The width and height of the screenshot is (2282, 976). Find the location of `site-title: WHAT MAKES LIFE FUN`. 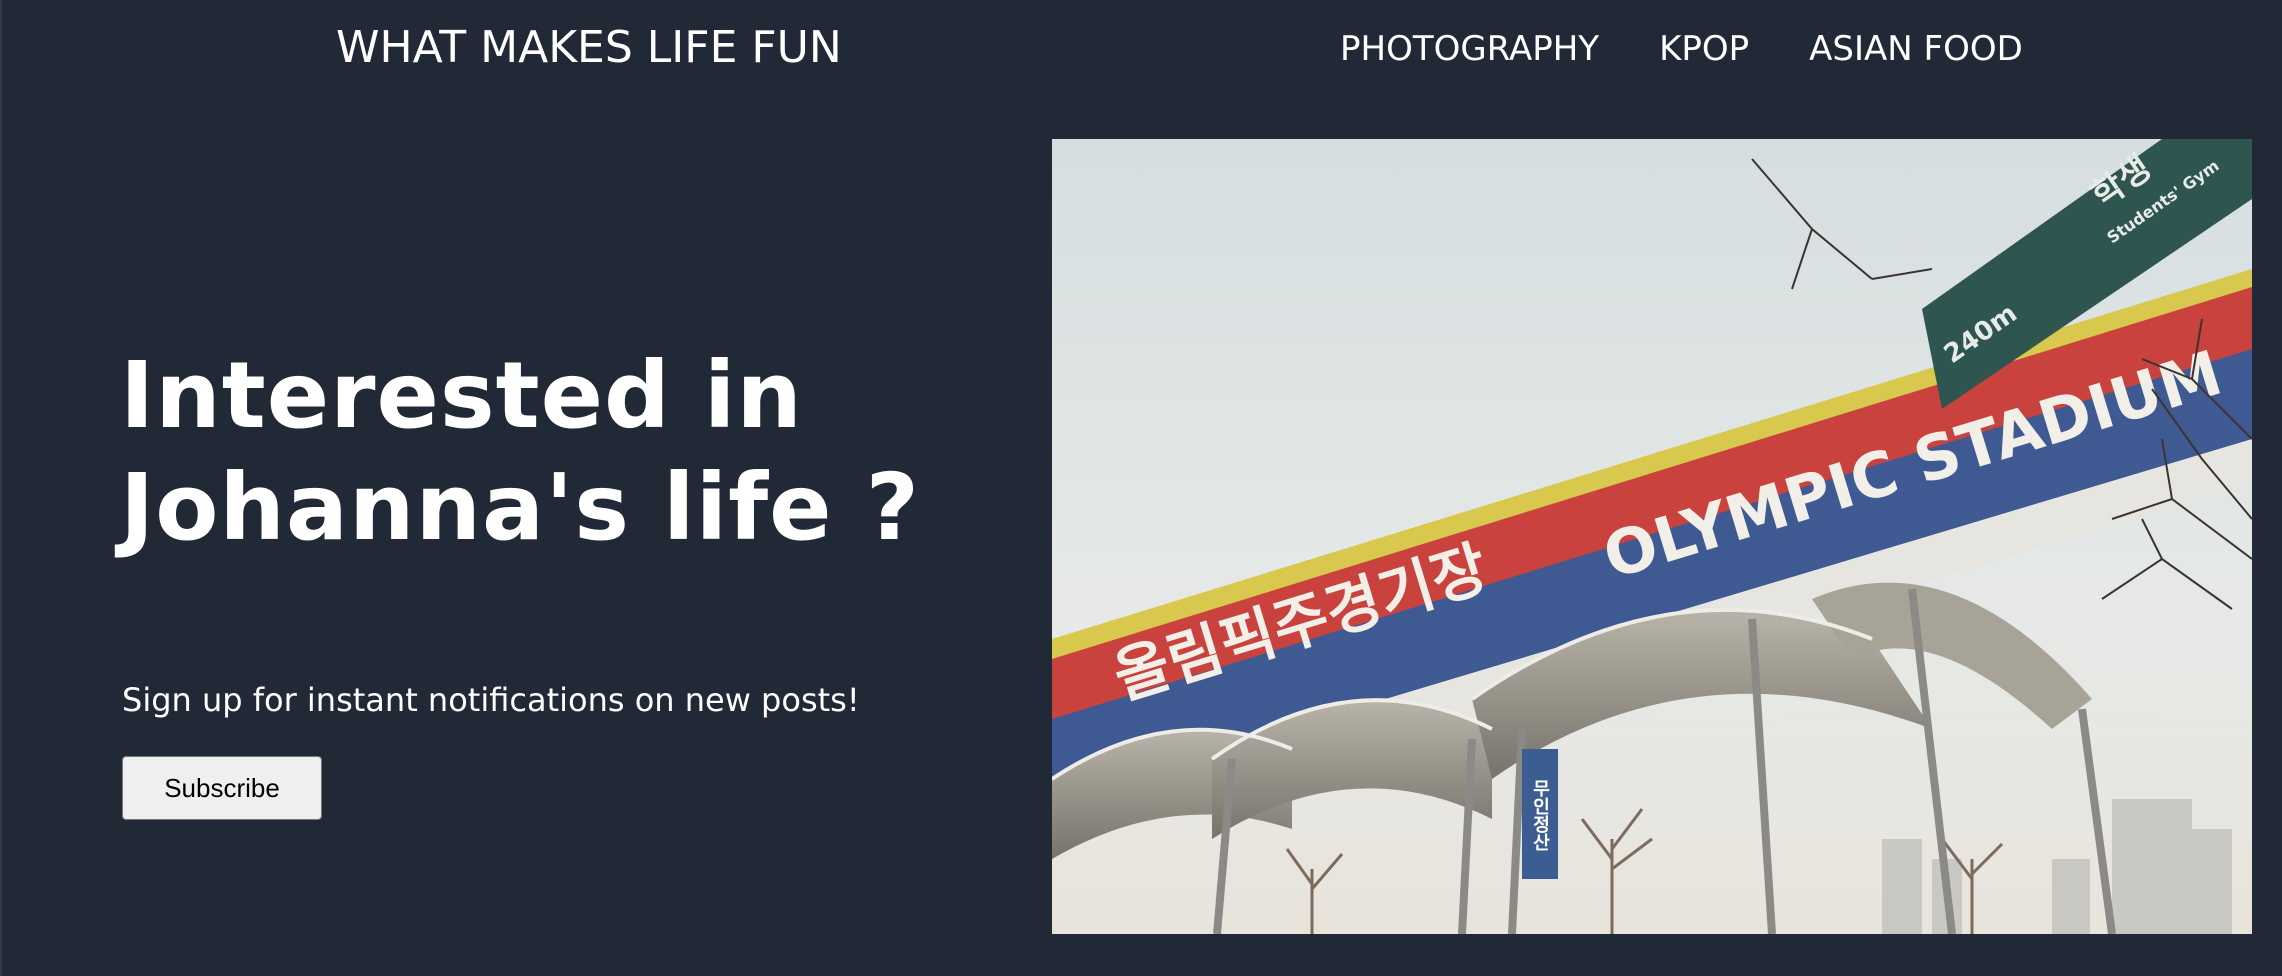

site-title: WHAT MAKES LIFE FUN is located at coordinates (589, 48).